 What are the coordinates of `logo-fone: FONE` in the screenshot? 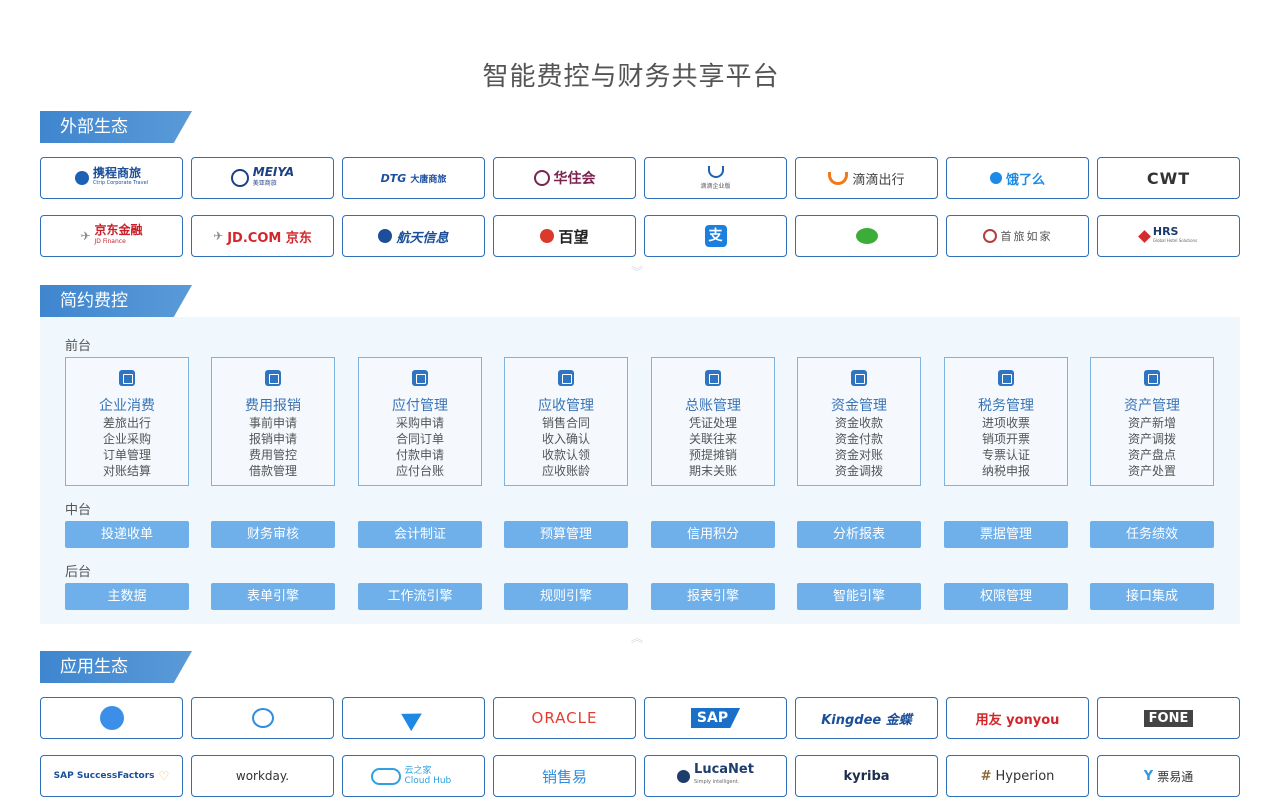 It's located at (1168, 718).